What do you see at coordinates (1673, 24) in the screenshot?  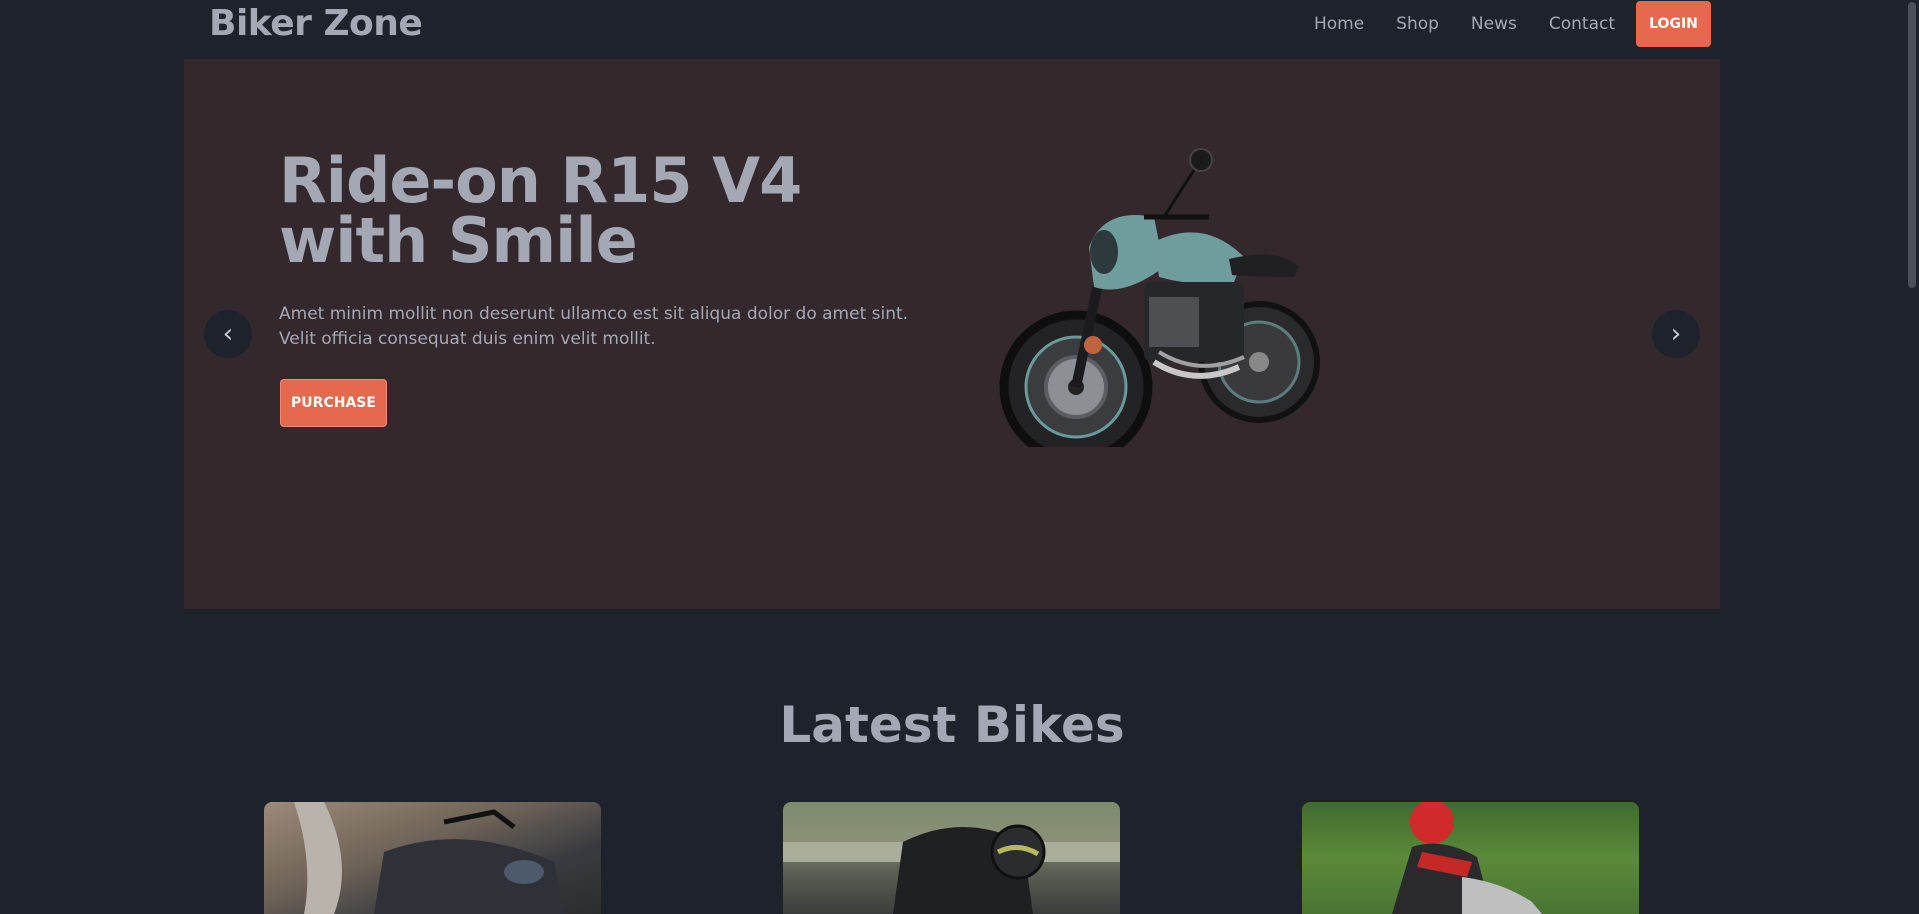 I see `login-button: LOGIN` at bounding box center [1673, 24].